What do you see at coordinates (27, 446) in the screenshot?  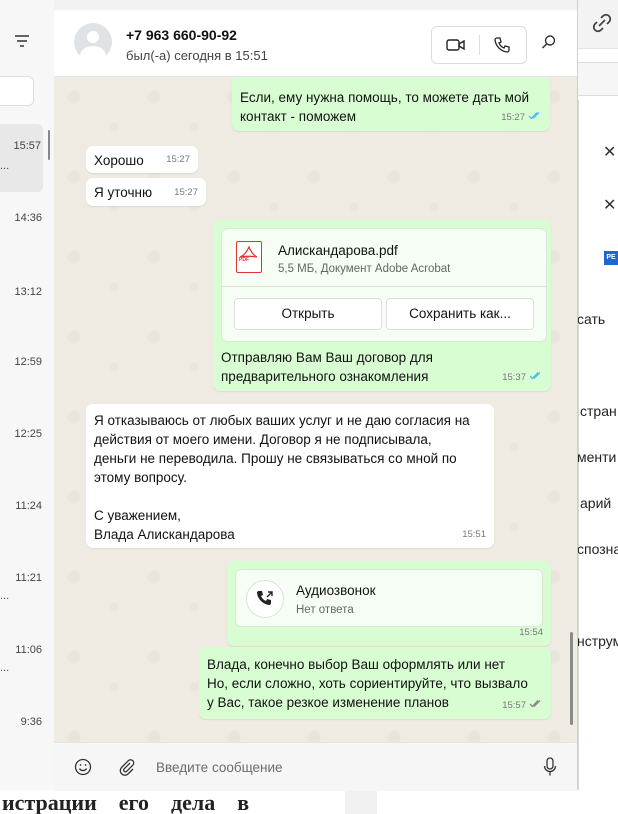 I see `chat-list-item: 12:25` at bounding box center [27, 446].